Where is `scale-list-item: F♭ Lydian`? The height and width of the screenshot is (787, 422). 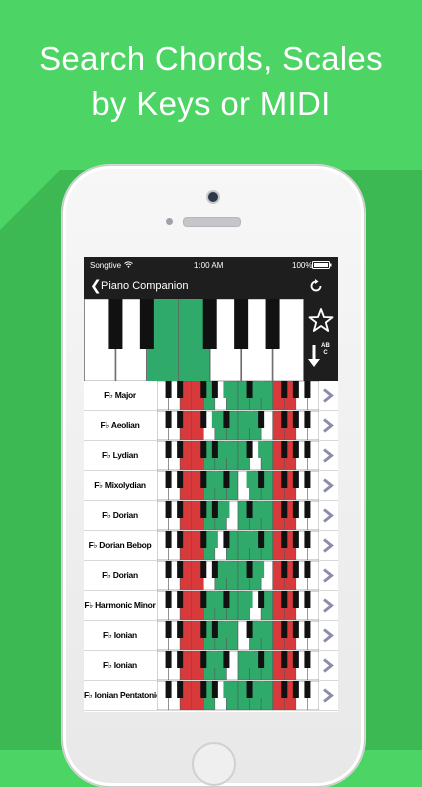 scale-list-item: F♭ Lydian is located at coordinates (211, 456).